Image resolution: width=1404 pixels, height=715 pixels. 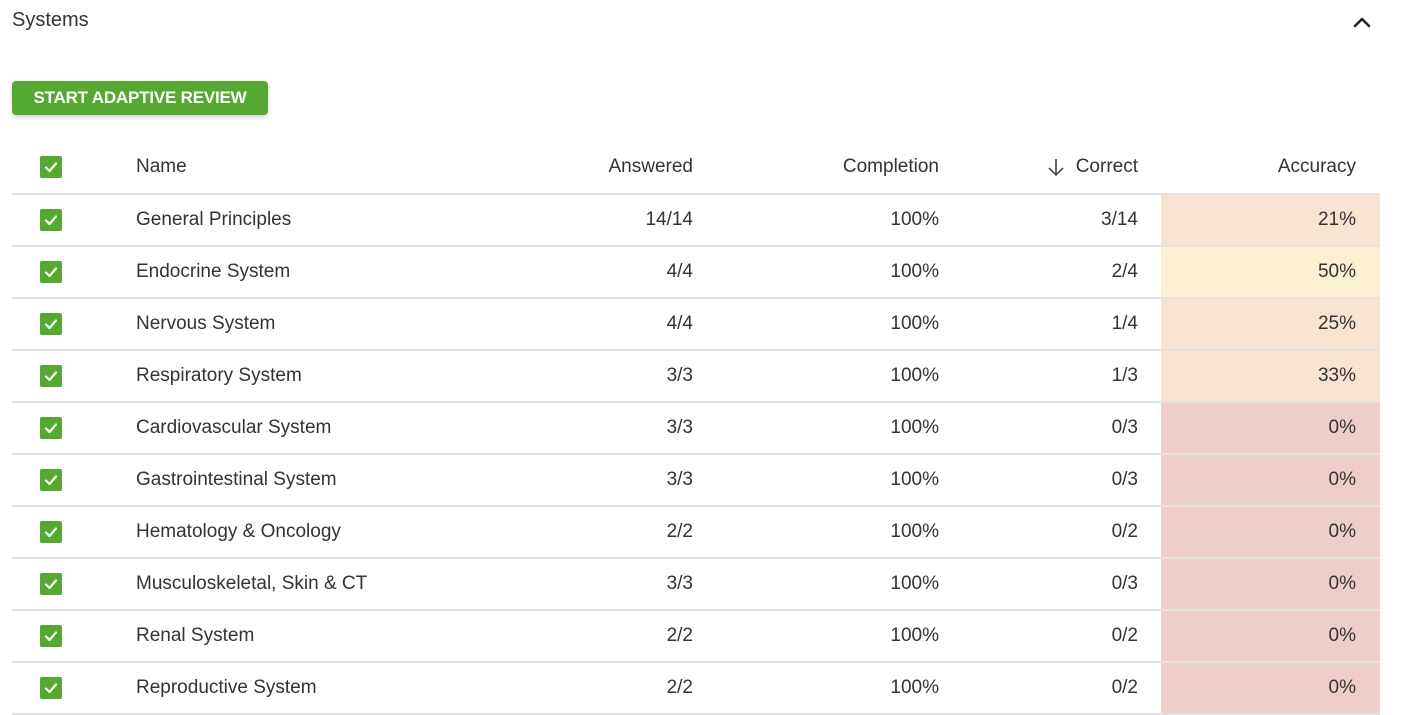 I want to click on row-name: Gastrointestinal System, so click(x=236, y=480).